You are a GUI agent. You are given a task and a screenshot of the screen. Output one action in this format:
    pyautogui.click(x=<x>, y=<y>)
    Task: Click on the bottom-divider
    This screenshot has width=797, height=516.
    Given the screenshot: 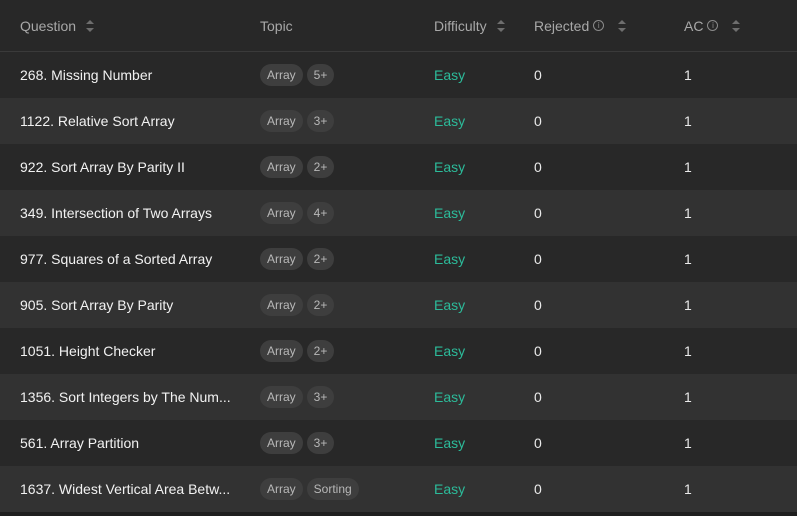 What is the action you would take?
    pyautogui.click(x=398, y=514)
    